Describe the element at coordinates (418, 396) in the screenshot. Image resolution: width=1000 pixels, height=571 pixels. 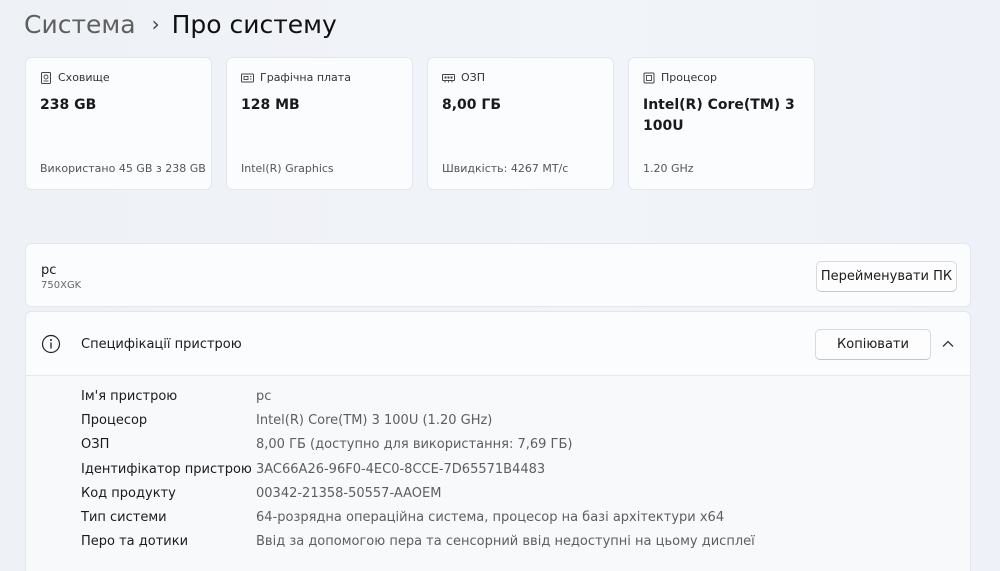
I see `spec-row-device-name: Ім'я пристрою pc` at that location.